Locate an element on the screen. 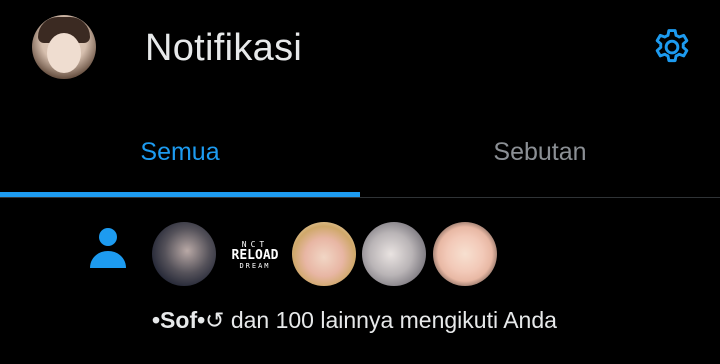  follower-name: •Sof• is located at coordinates (178, 320).